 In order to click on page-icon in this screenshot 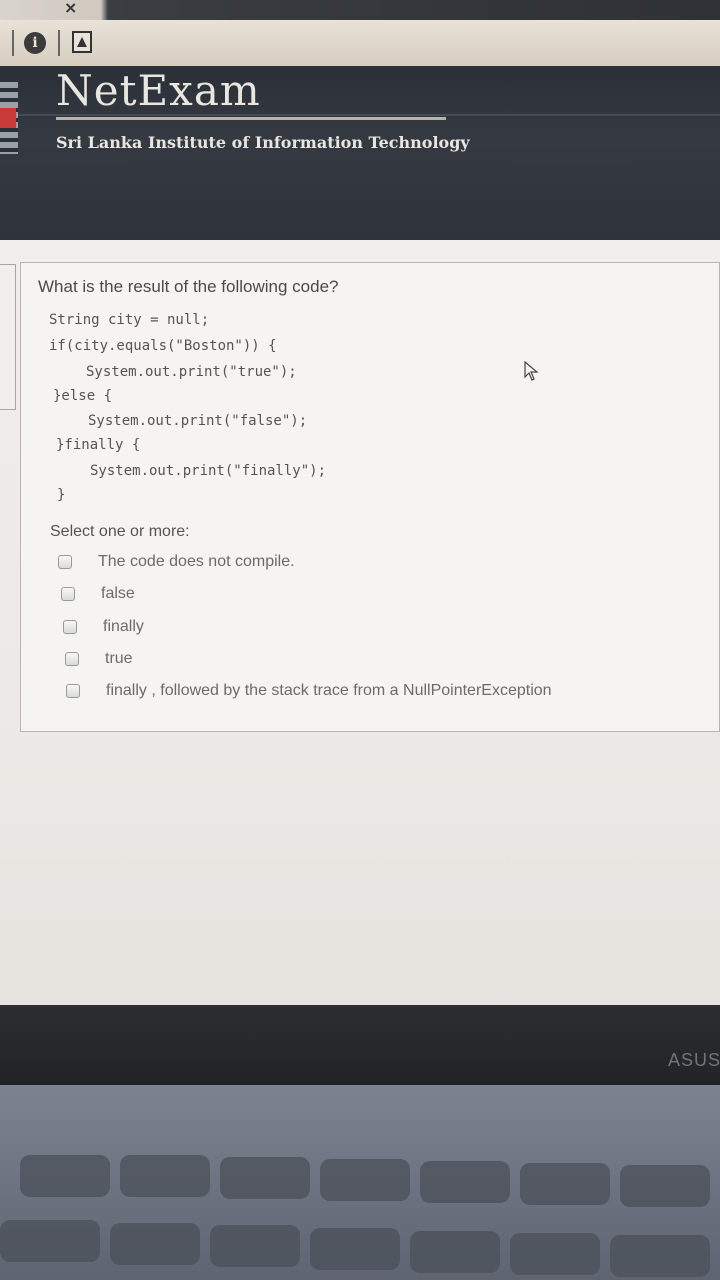, I will do `click(82, 42)`.